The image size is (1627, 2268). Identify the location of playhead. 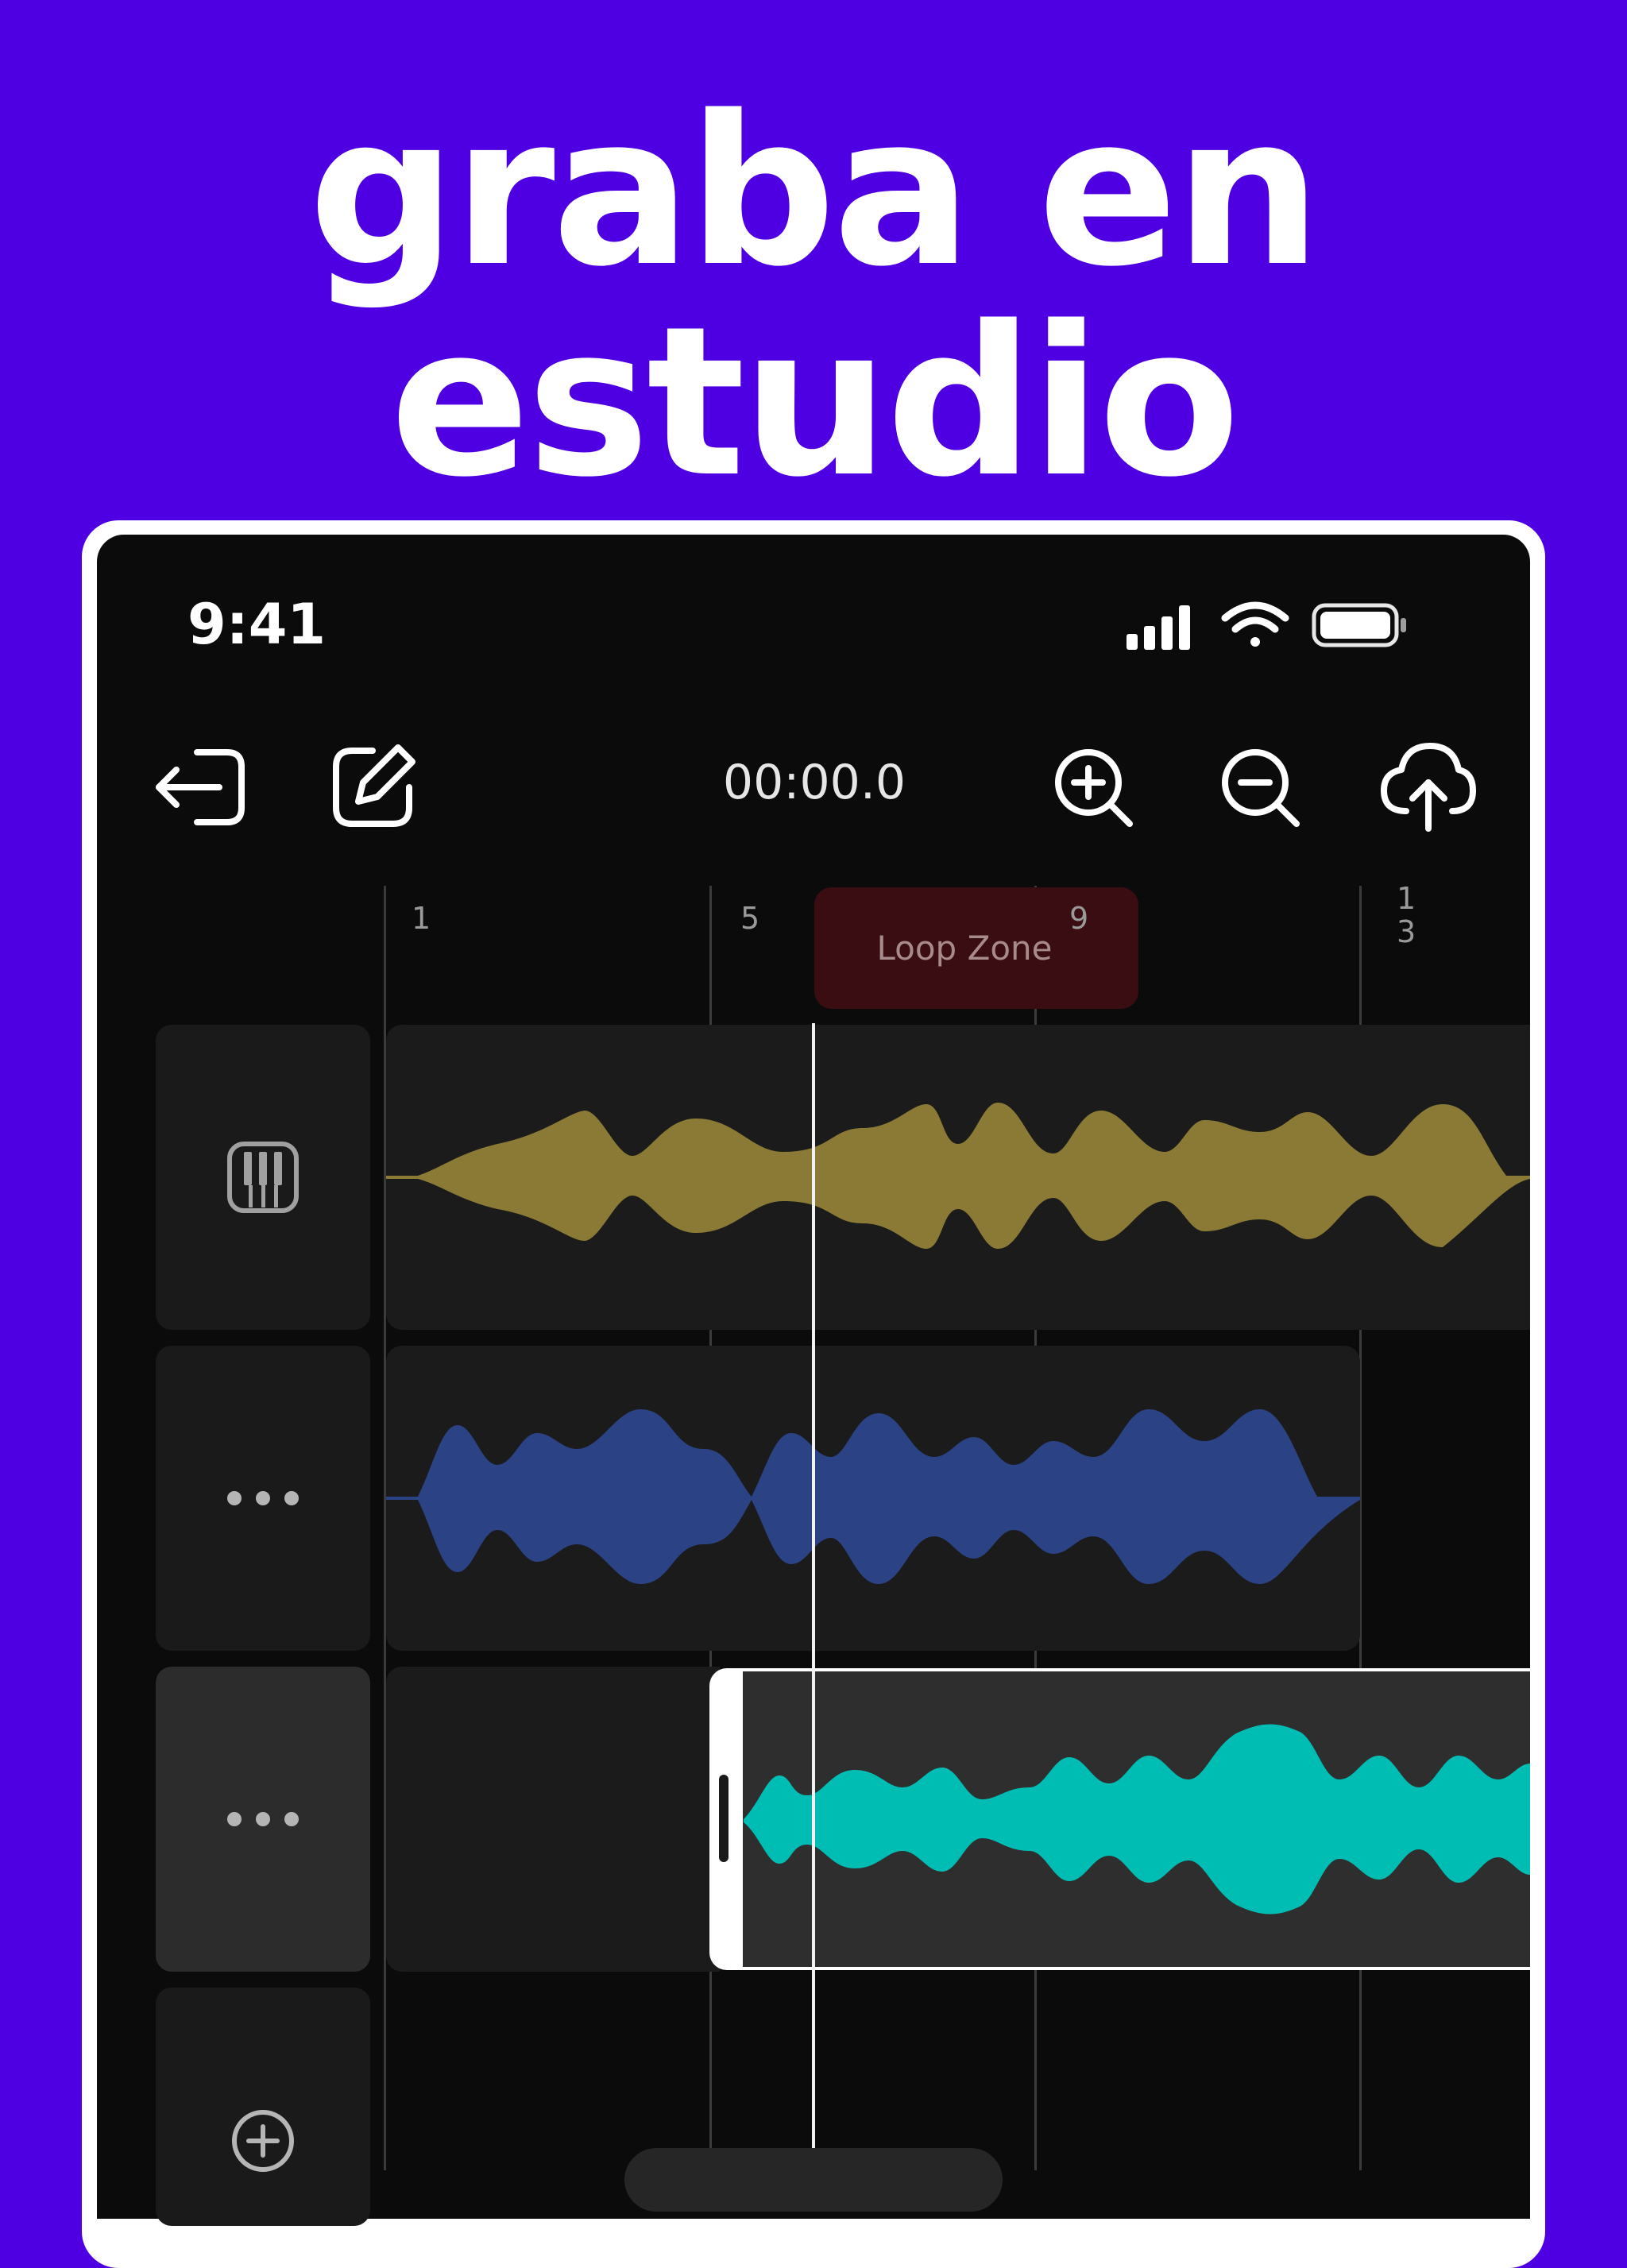
(813, 1596).